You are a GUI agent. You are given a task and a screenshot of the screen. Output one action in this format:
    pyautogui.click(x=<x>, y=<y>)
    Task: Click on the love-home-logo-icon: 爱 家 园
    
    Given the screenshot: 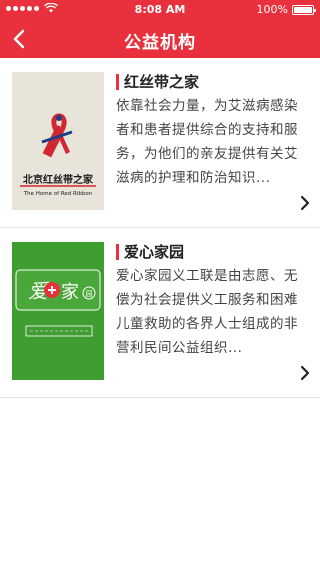 What is the action you would take?
    pyautogui.click(x=58, y=311)
    